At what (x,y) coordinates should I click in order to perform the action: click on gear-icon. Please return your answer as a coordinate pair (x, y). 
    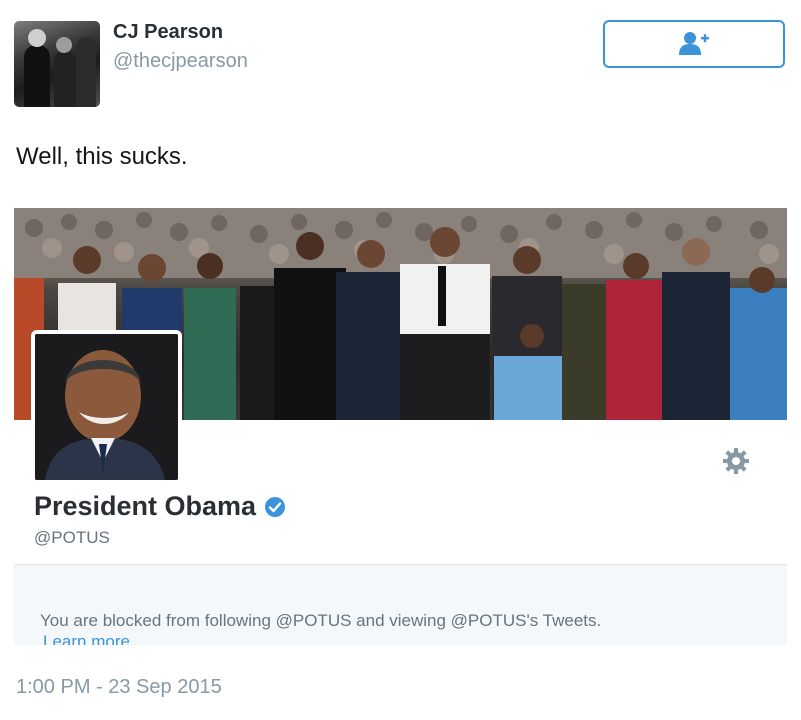
    Looking at the image, I should click on (736, 461).